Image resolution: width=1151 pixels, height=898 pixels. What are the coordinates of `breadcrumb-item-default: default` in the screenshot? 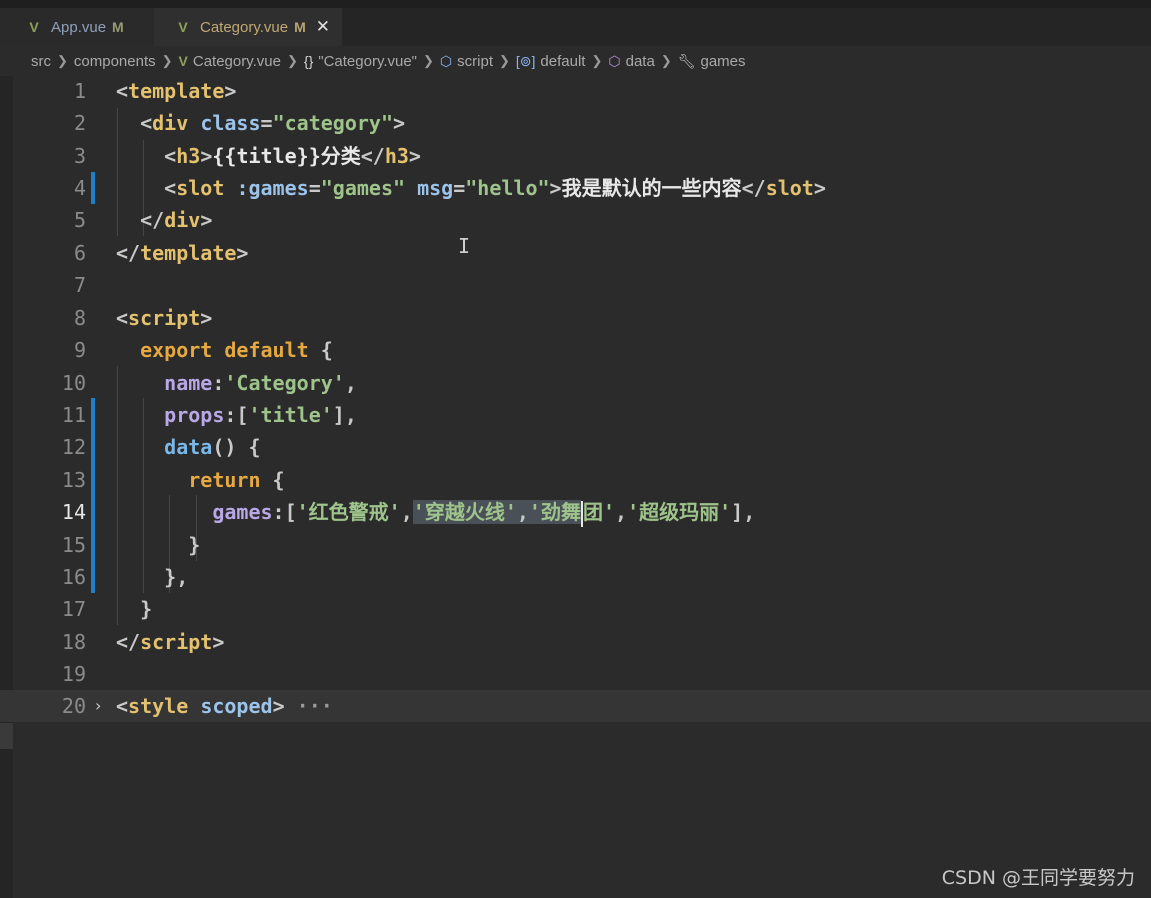 It's located at (562, 61).